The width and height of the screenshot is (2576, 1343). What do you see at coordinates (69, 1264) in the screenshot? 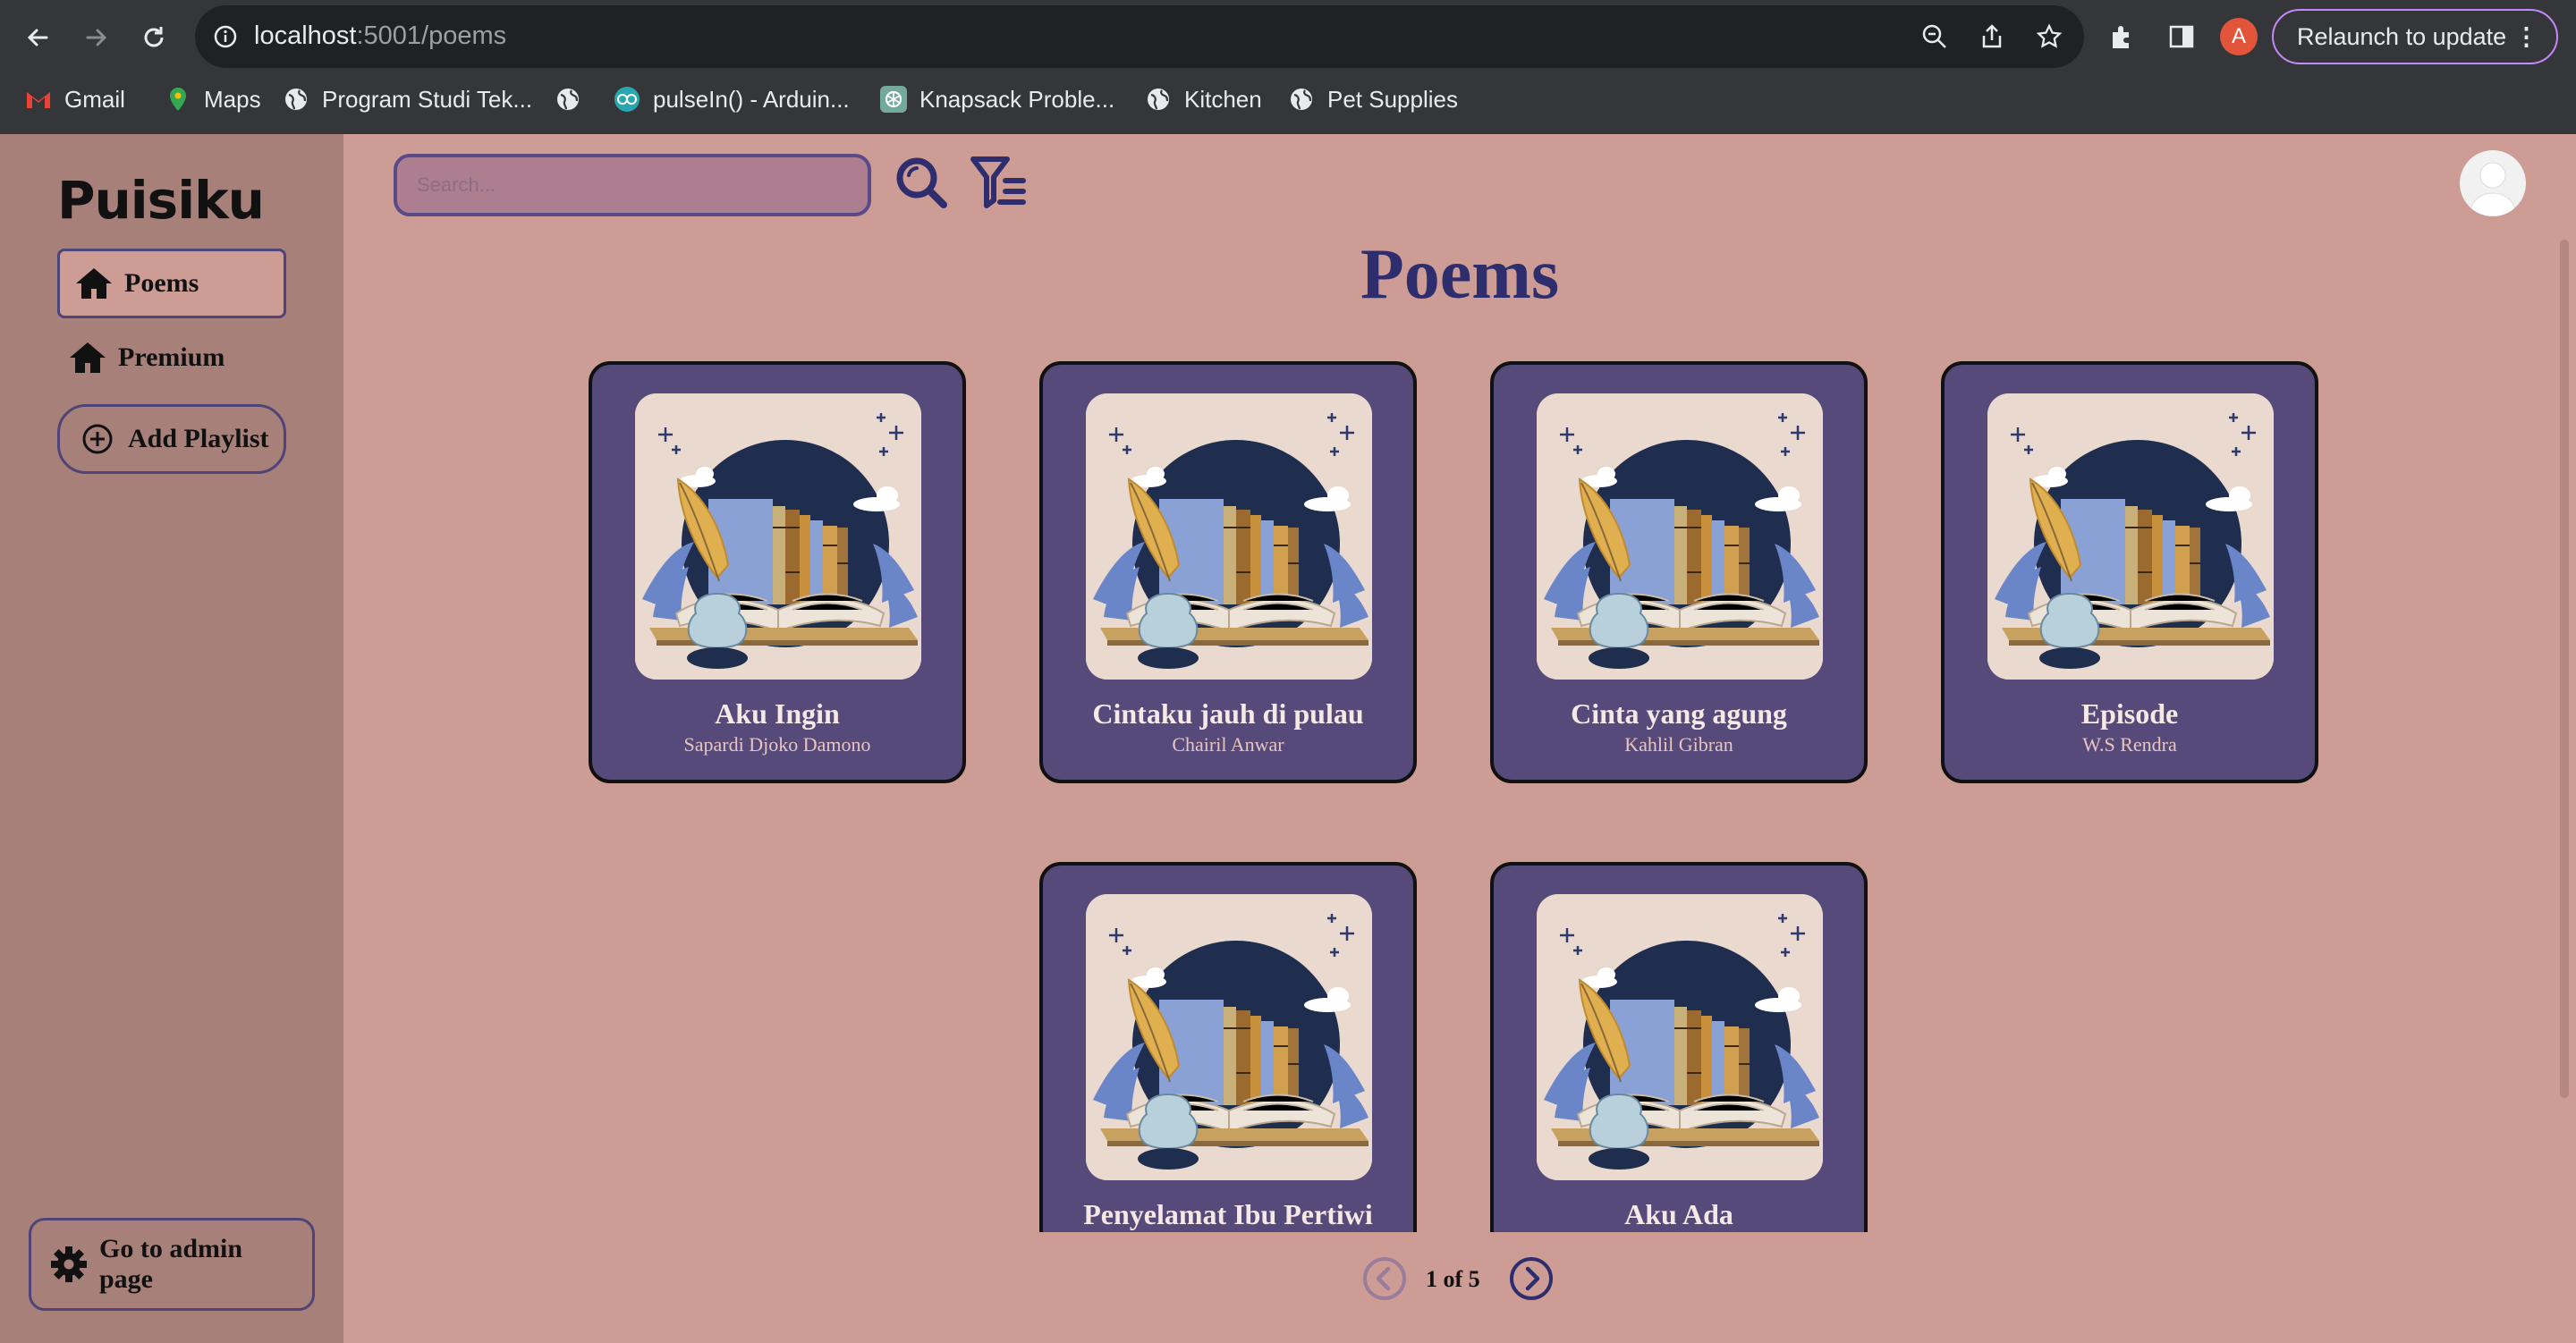
I see `gear-icon` at bounding box center [69, 1264].